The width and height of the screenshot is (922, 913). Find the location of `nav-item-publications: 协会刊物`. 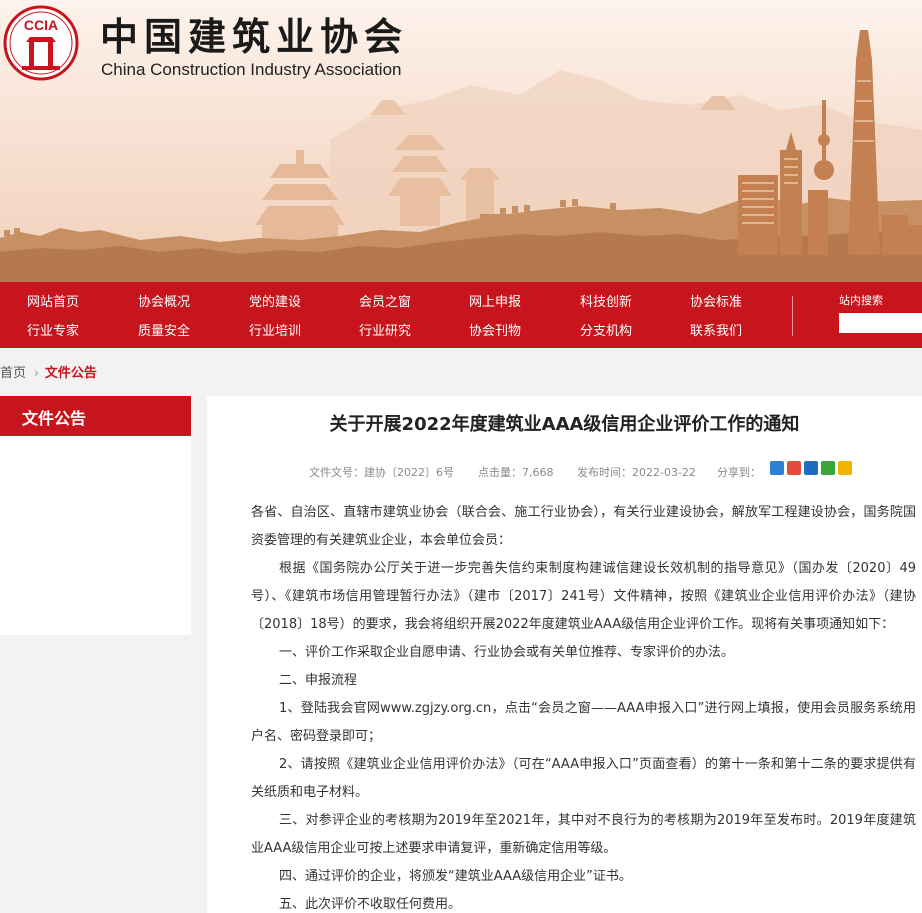

nav-item-publications: 协会刊物 is located at coordinates (495, 329).